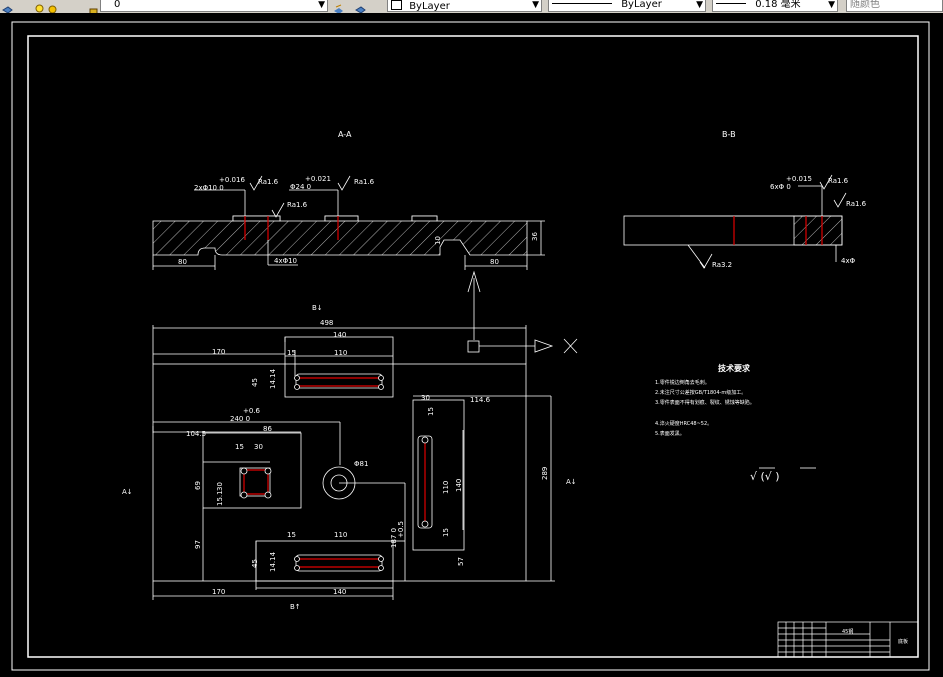  I want to click on dim-110a: 110, so click(340, 353).